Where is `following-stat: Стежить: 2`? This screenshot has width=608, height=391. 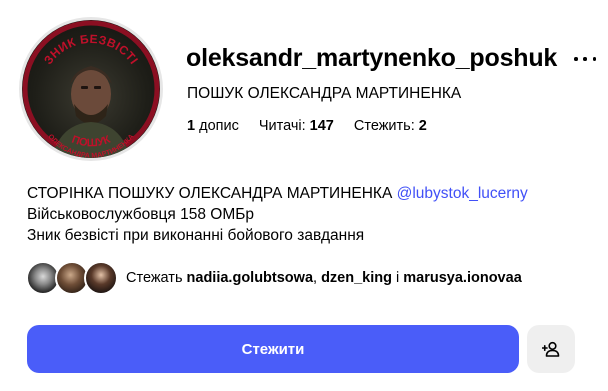
following-stat: Стежить: 2 is located at coordinates (390, 126).